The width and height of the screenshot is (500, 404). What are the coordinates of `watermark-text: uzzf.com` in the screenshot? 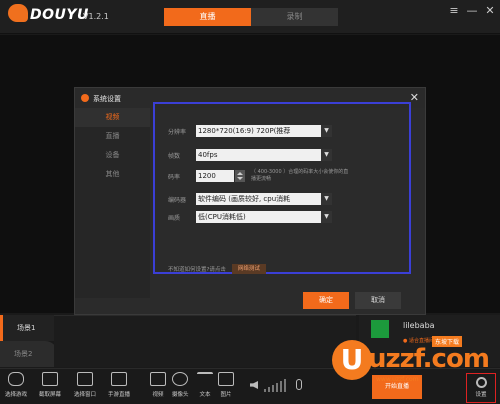 It's located at (429, 359).